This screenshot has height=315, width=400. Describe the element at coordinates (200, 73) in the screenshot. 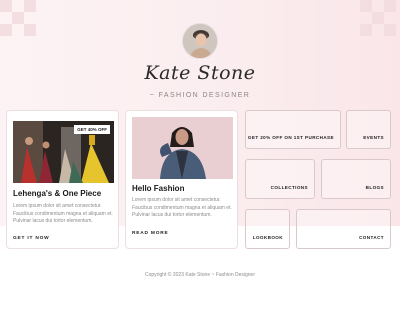

I see `brand-name: Kate Stone` at that location.